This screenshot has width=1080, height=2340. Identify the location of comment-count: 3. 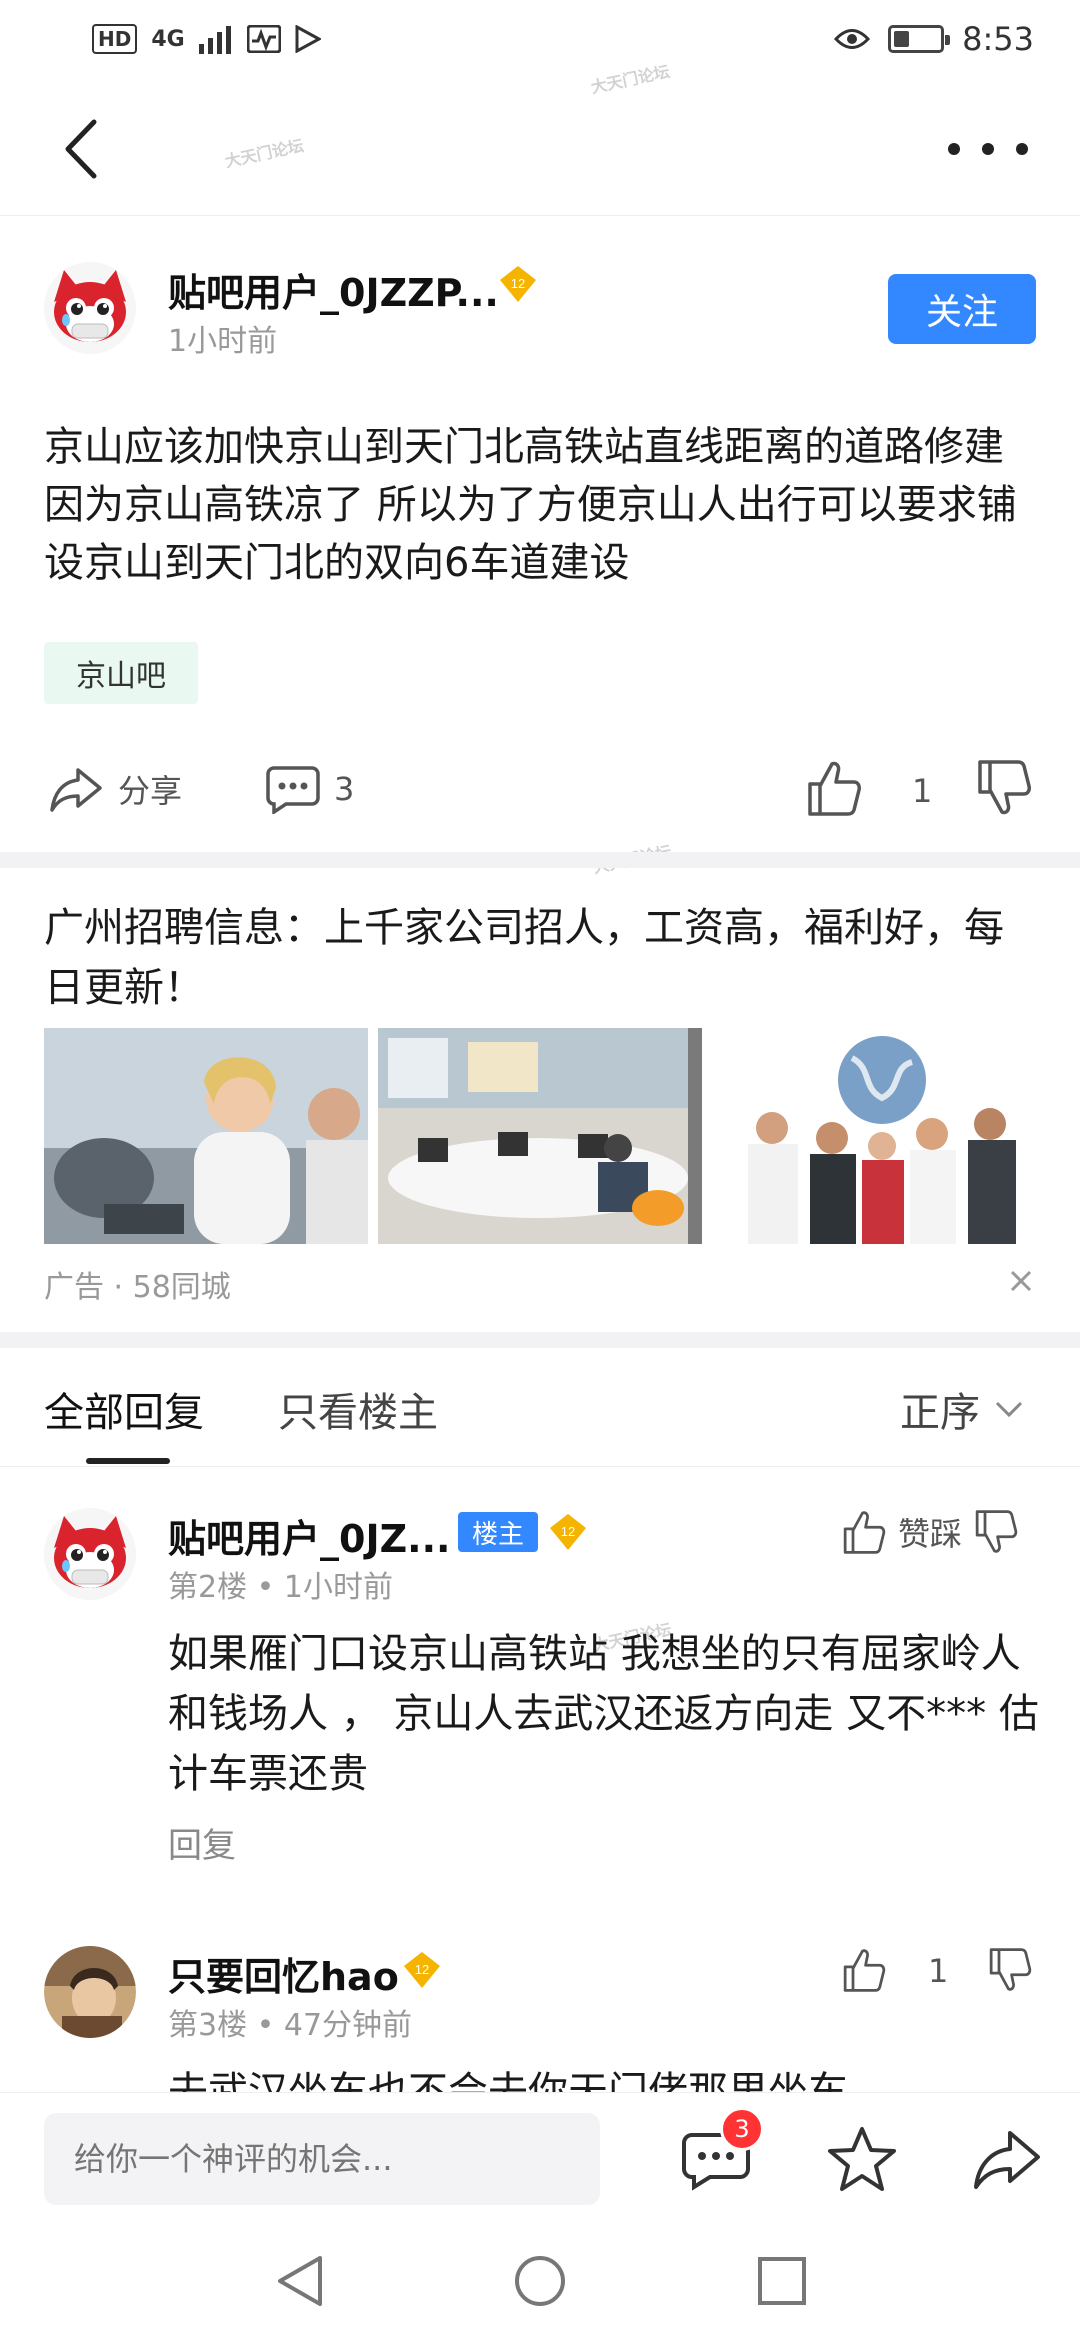
(344, 789).